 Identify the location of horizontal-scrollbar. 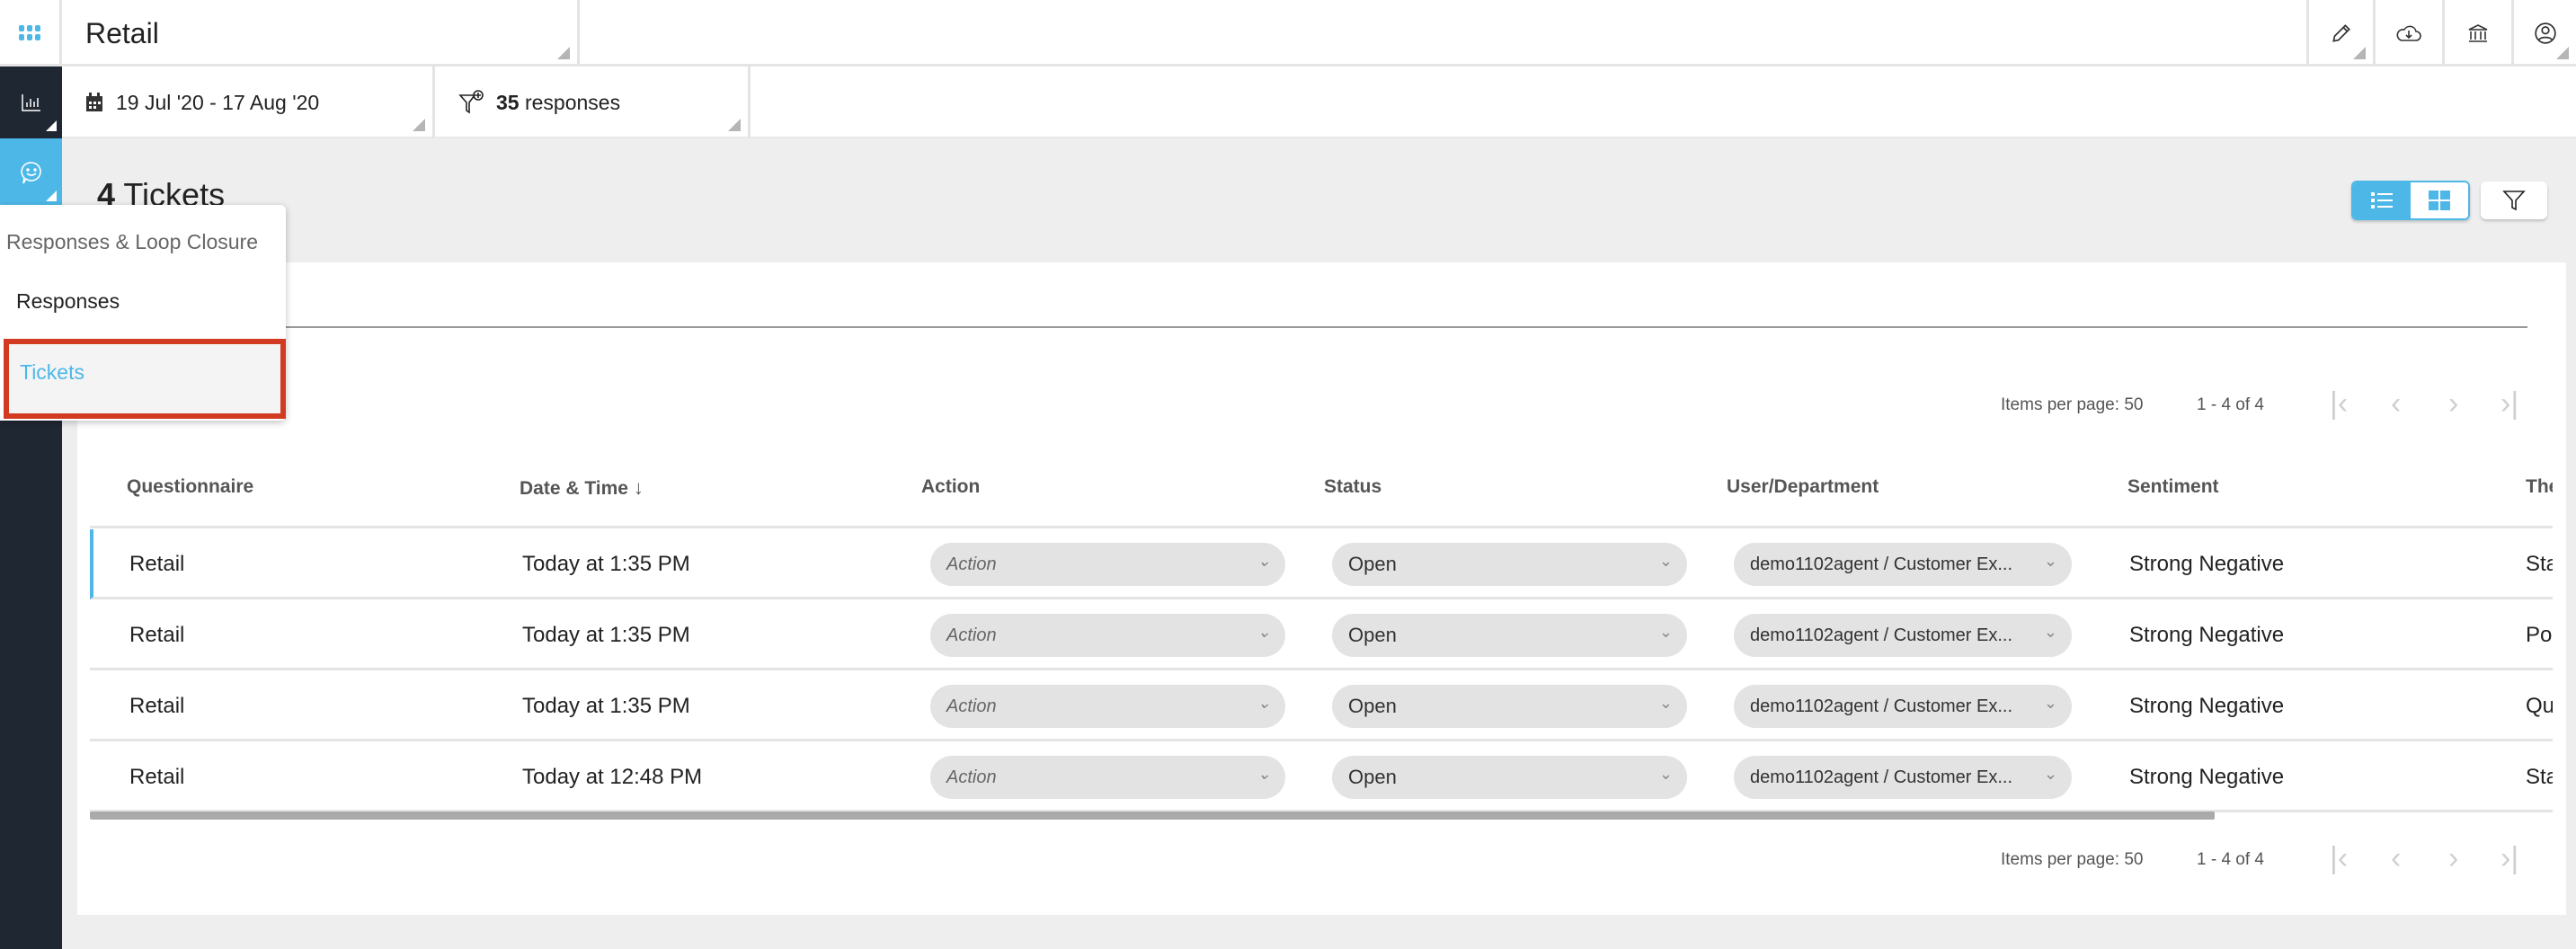
(1152, 816).